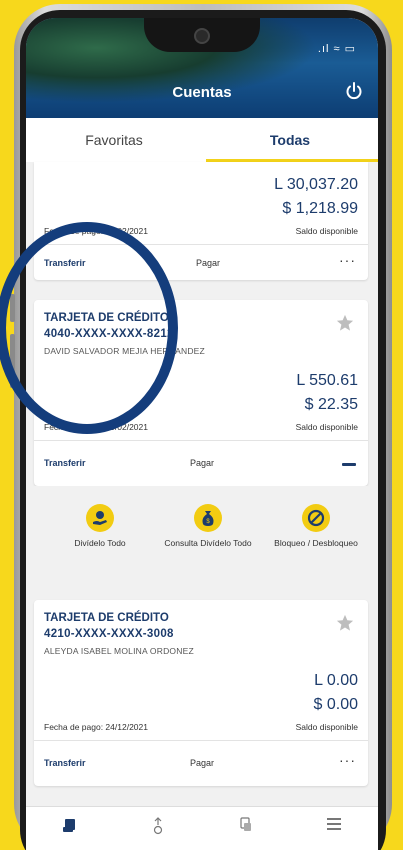  Describe the element at coordinates (336, 49) in the screenshot. I see `status-bar: .ıl ≈ ▭` at that location.